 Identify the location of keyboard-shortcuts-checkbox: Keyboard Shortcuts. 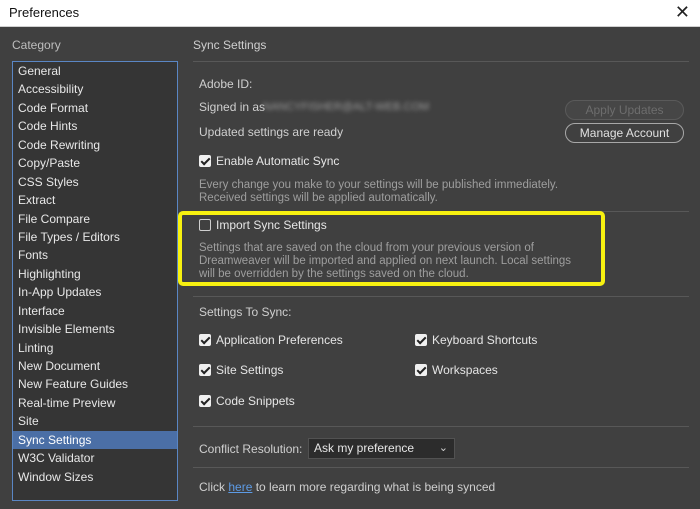
(476, 340).